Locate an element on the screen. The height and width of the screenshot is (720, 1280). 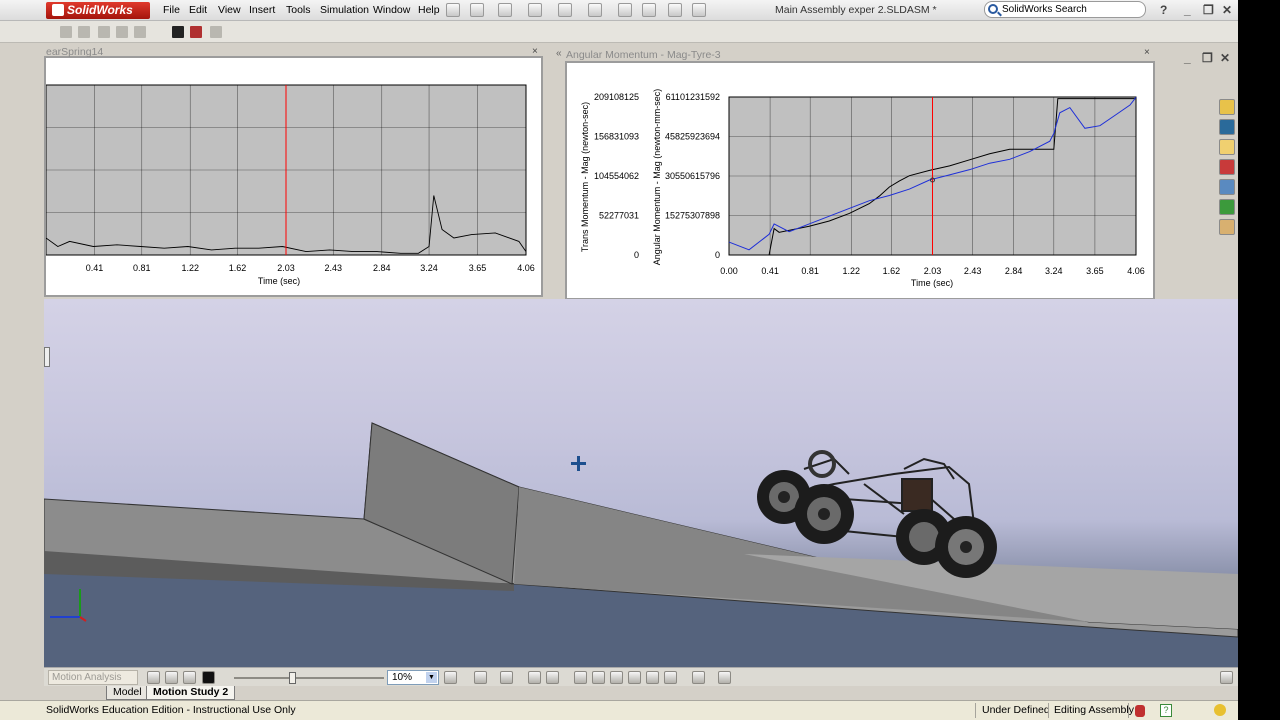
settings-icon is located at coordinates (216, 32).